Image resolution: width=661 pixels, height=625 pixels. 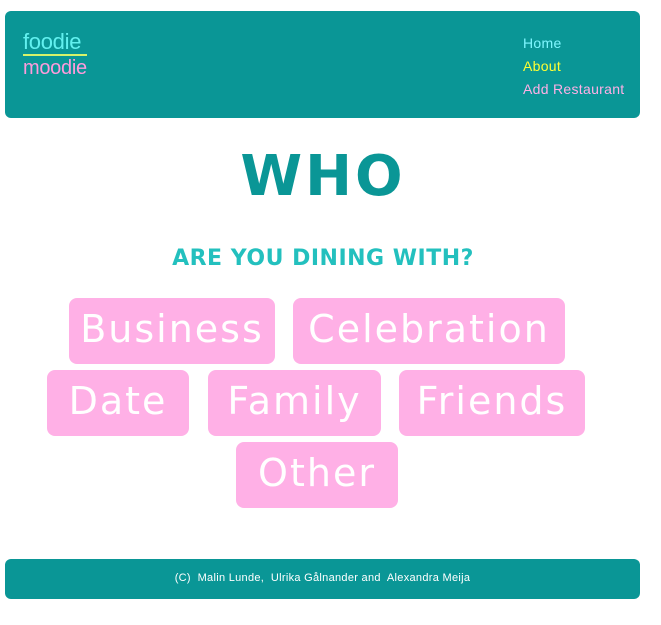 What do you see at coordinates (323, 258) in the screenshot?
I see `page-subtitle: ARE YOU DINING WITH?` at bounding box center [323, 258].